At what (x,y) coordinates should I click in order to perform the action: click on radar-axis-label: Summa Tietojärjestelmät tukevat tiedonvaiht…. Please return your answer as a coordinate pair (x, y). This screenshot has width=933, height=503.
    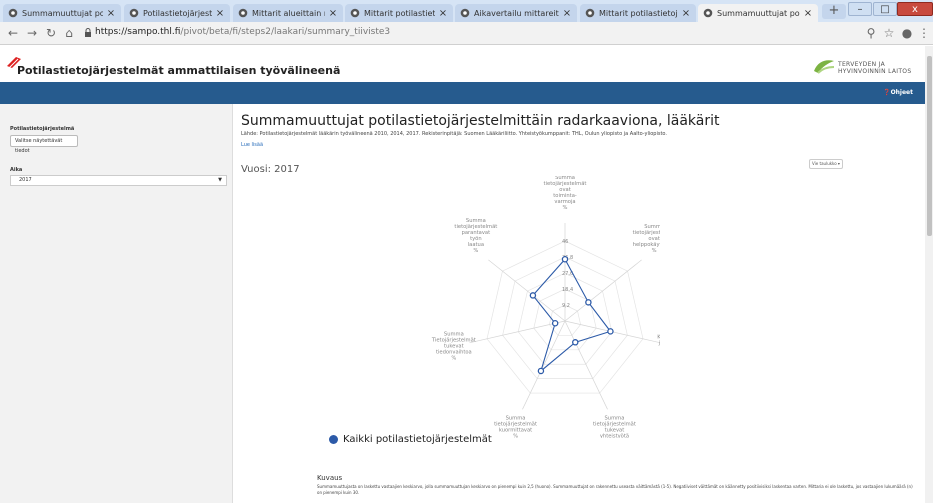
    Looking at the image, I should click on (453, 346).